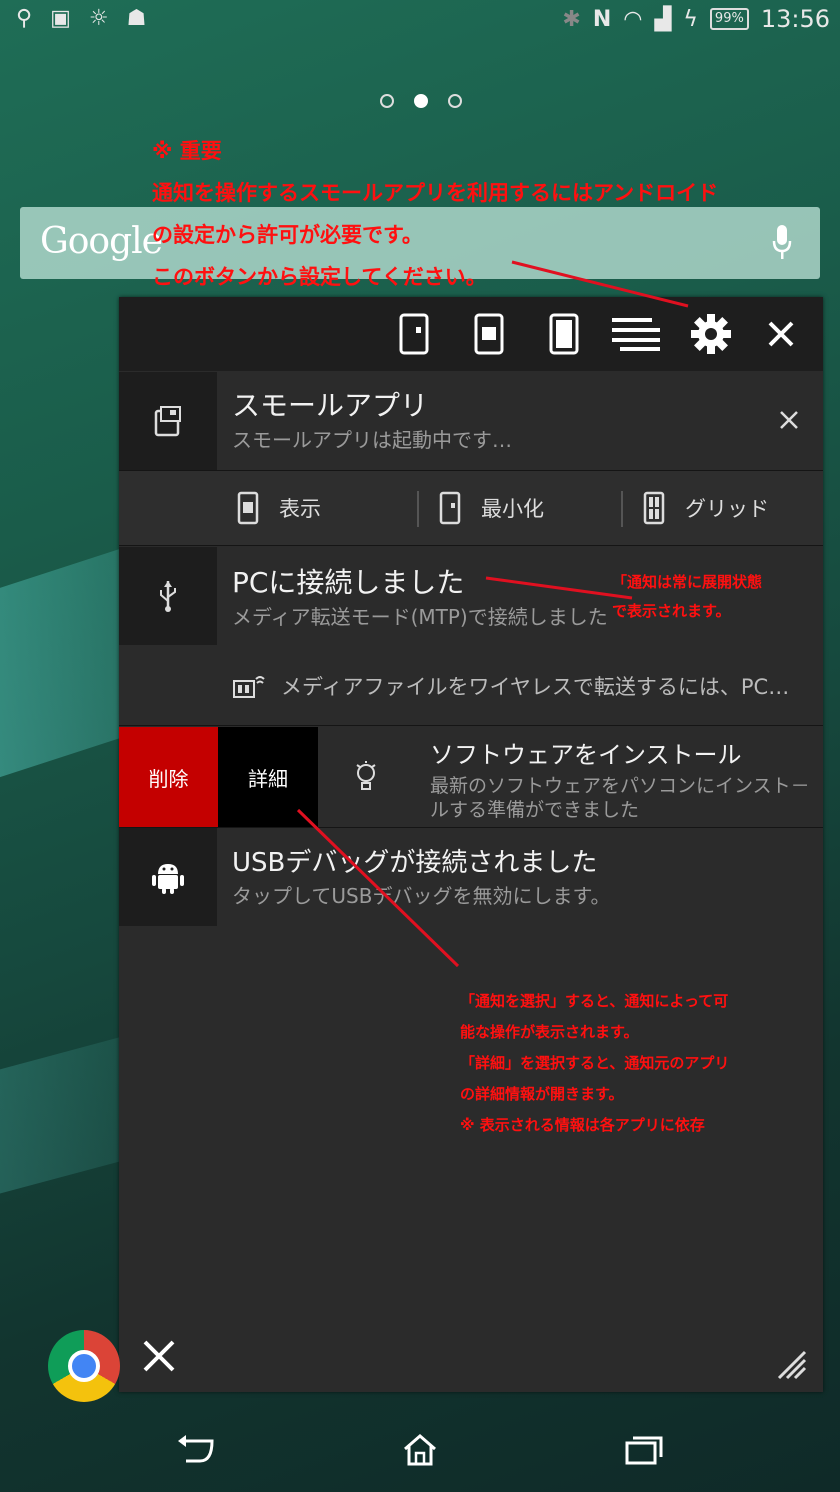 Image resolution: width=840 pixels, height=1492 pixels. What do you see at coordinates (348, 582) in the screenshot?
I see `notification-title: PCに接続しました` at bounding box center [348, 582].